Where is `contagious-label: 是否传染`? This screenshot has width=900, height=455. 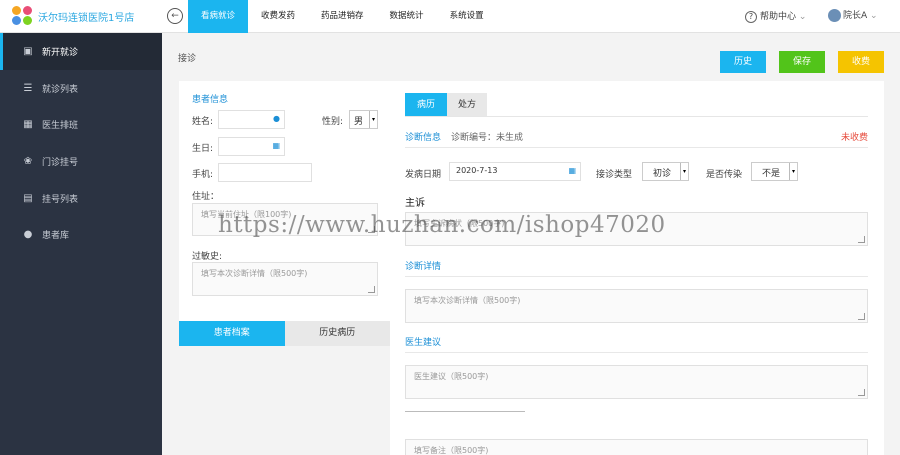 contagious-label: 是否传染 is located at coordinates (724, 175).